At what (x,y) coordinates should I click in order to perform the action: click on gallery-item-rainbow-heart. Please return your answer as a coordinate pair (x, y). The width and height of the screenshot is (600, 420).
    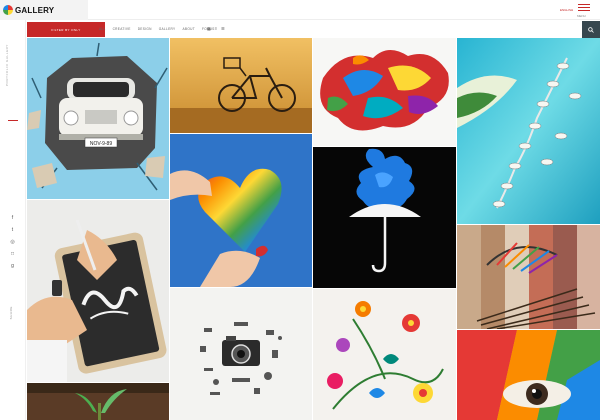
    Looking at the image, I should click on (241, 210).